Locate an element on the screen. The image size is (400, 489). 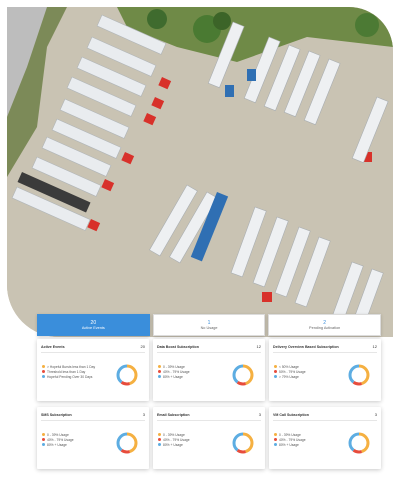
tab-pending-activation: 2 Pending Activation is located at coordinates (325, 325).